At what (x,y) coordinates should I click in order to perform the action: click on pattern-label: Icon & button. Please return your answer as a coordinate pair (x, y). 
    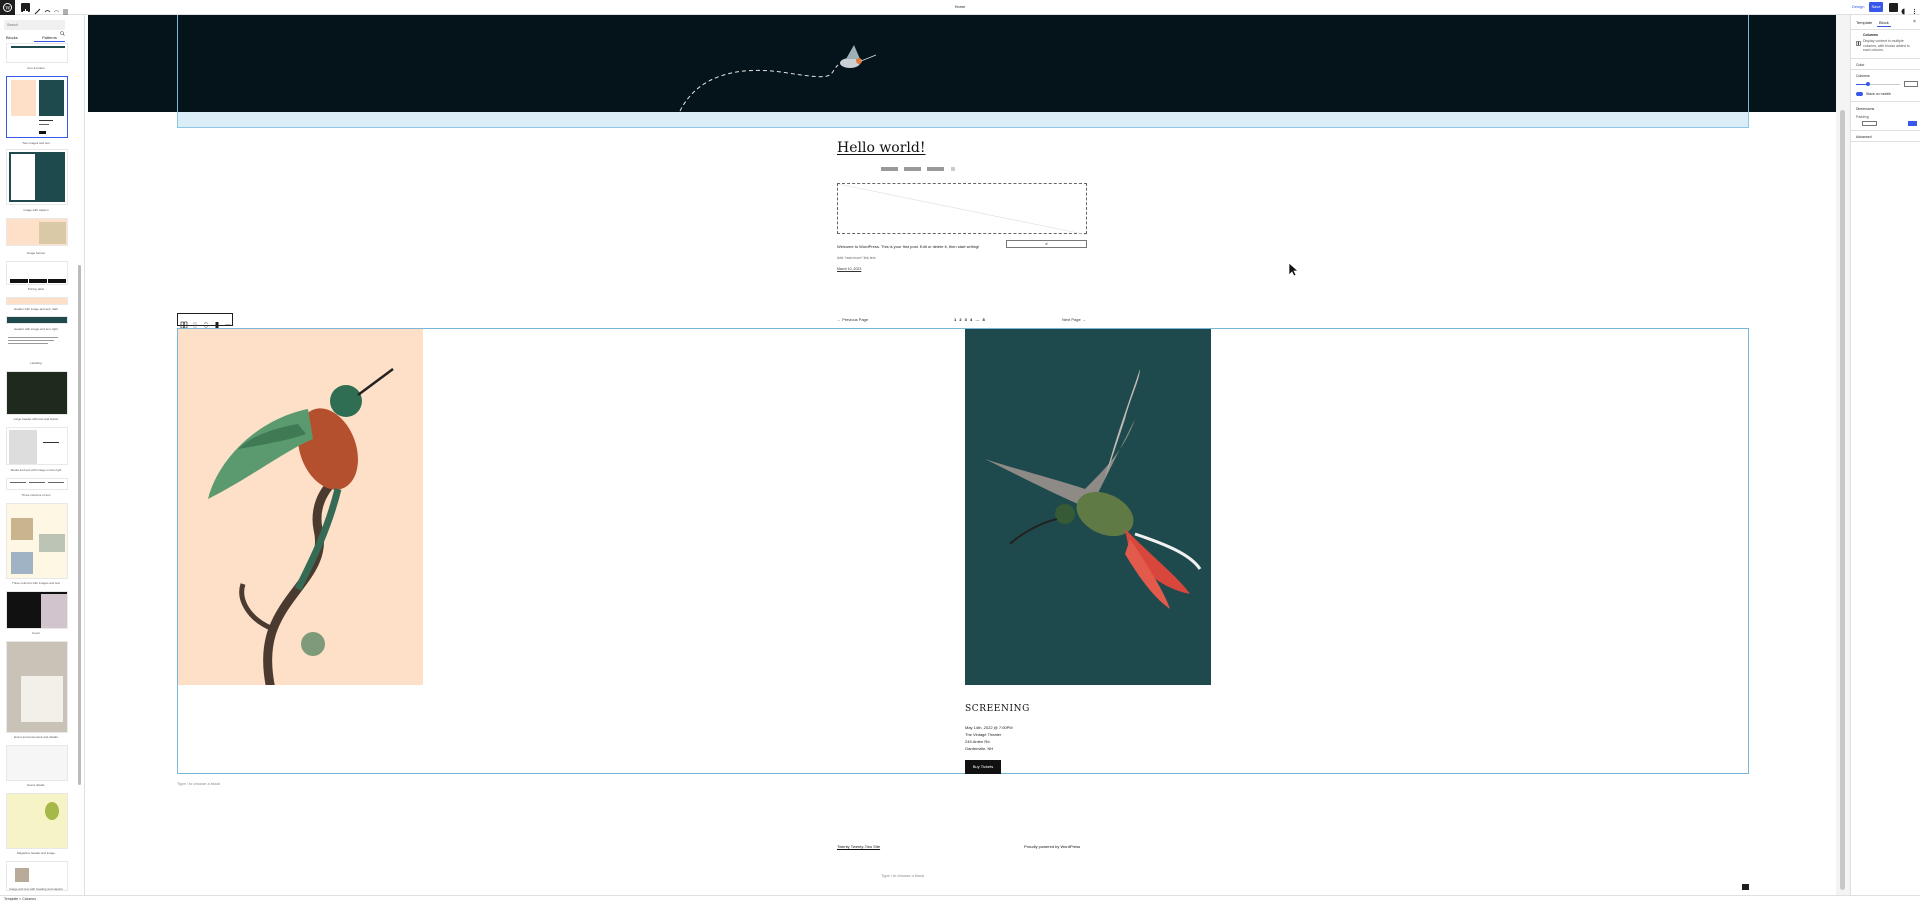
    Looking at the image, I should click on (36, 68).